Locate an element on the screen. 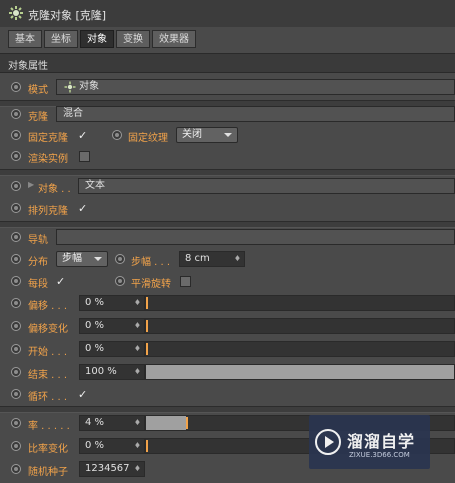  tab-bar: 基本 坐标 对象 变换 效果器 is located at coordinates (102, 39).